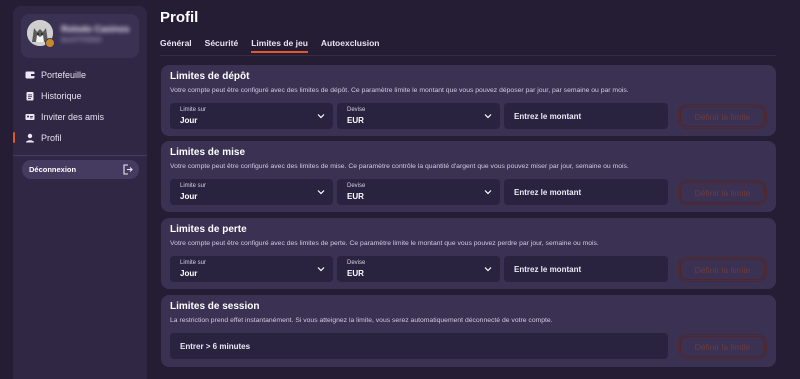 This screenshot has width=800, height=379. Describe the element at coordinates (53, 169) in the screenshot. I see `logout-label: Déconnexion` at that location.